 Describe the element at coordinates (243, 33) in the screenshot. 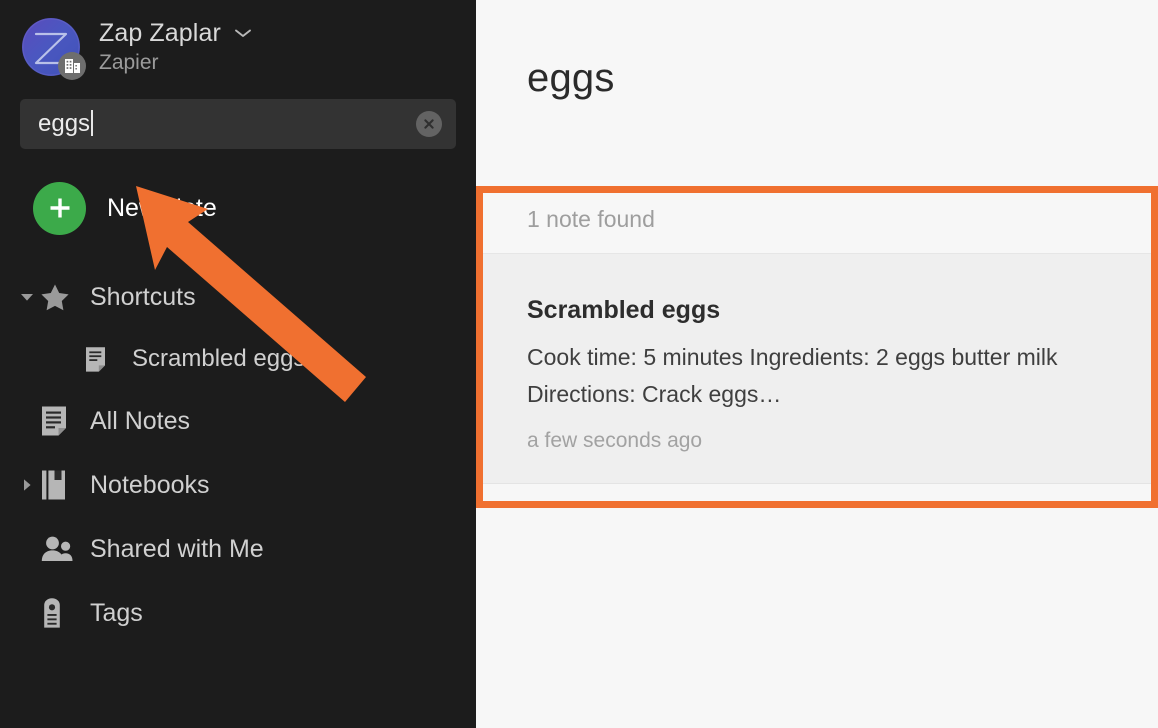

I see `chevron-down-icon` at that location.